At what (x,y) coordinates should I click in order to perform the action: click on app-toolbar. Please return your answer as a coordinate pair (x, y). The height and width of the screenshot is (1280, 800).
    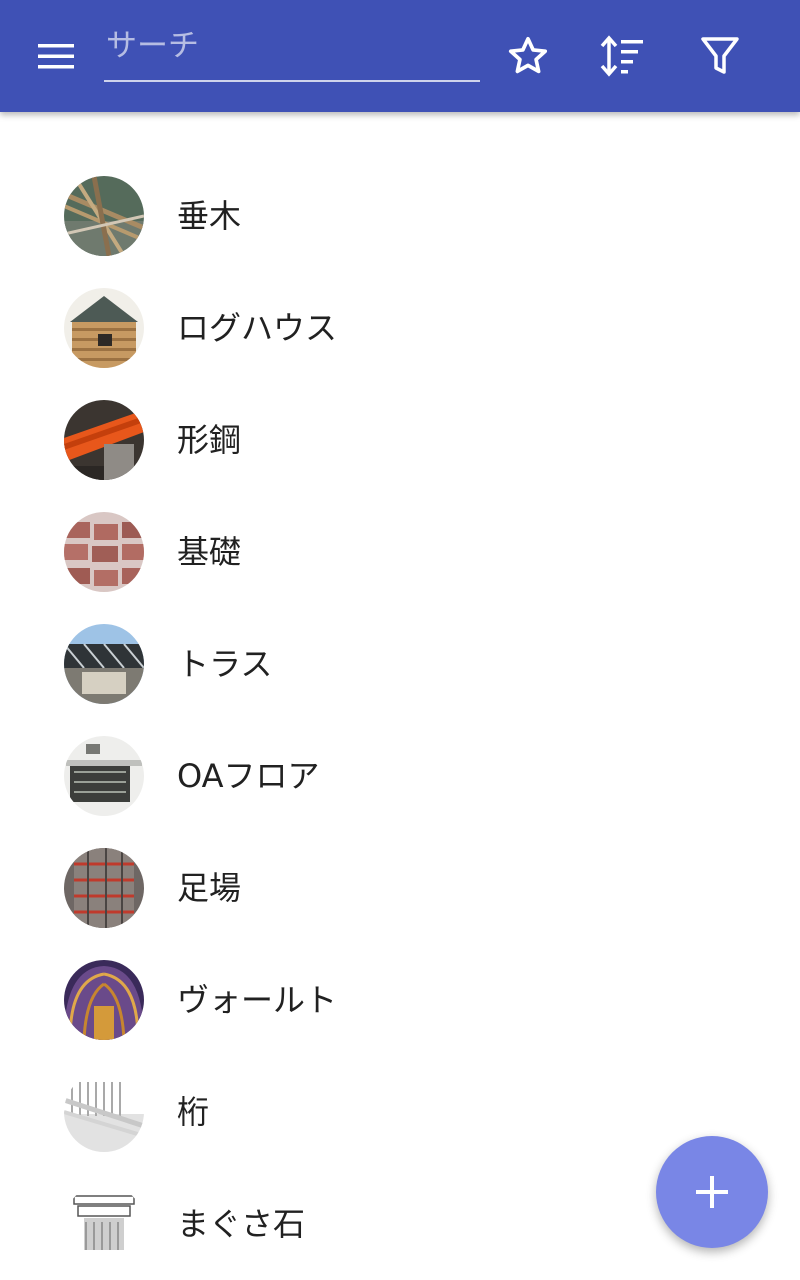
    Looking at the image, I should click on (400, 56).